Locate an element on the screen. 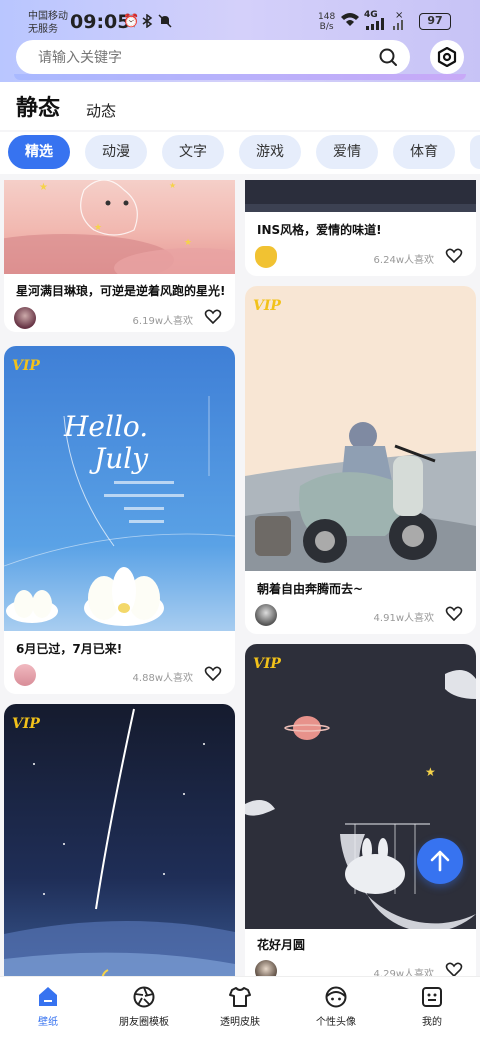 The height and width of the screenshot is (1040, 480). nav-label: 个性头像 is located at coordinates (336, 1022).